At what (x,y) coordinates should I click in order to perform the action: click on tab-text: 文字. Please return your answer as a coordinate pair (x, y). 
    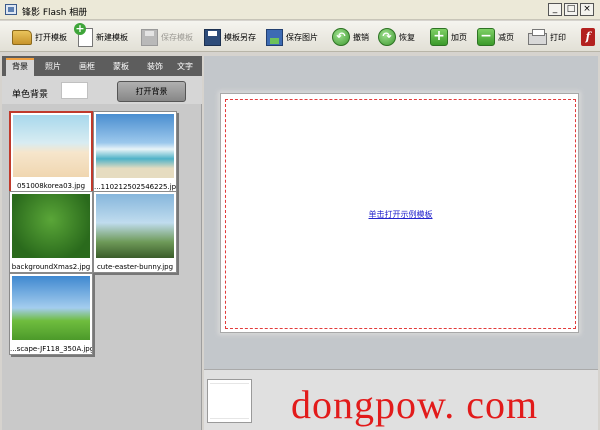
    Looking at the image, I should click on (185, 67).